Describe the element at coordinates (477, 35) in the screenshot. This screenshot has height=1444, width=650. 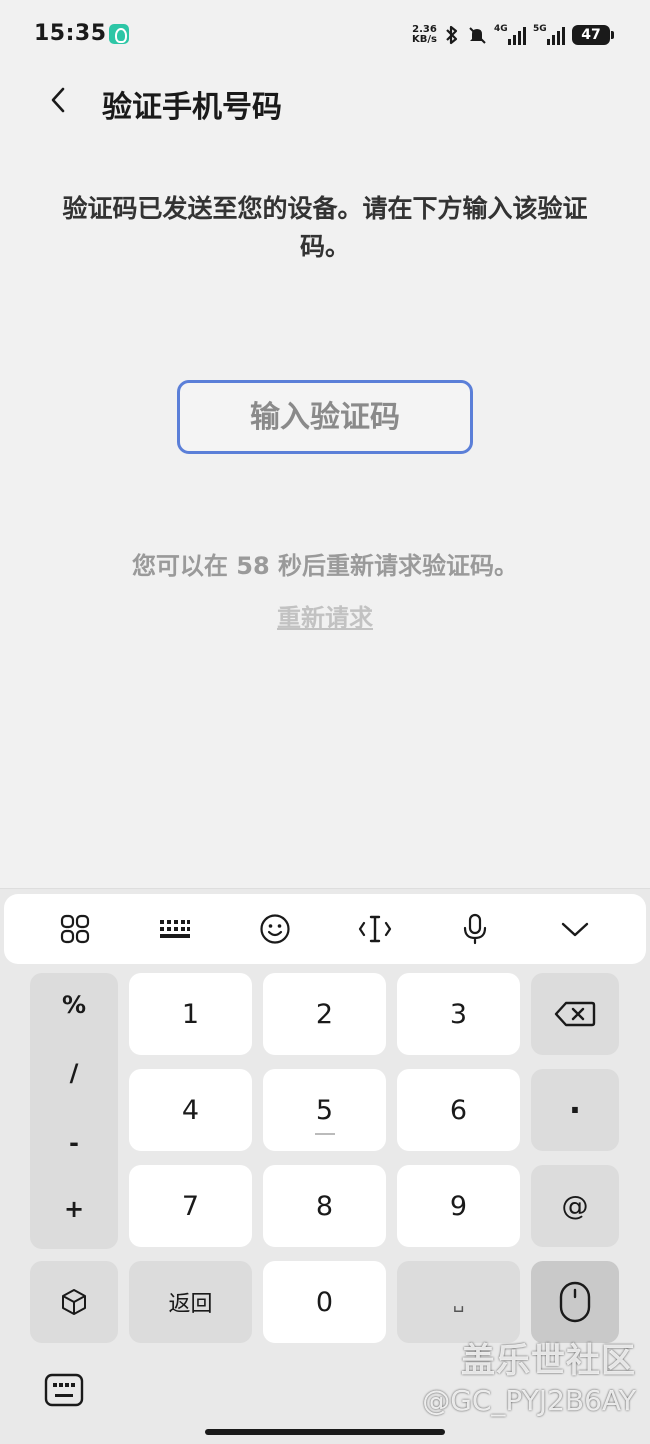
I see `mute-bell-icon` at that location.